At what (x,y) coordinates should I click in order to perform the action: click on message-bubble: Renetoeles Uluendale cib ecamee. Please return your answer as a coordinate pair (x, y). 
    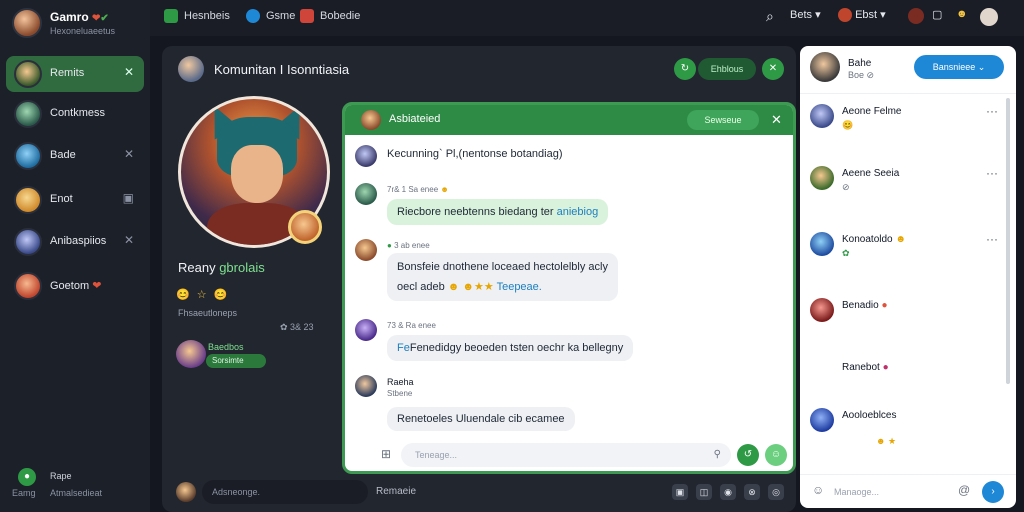
    Looking at the image, I should click on (481, 419).